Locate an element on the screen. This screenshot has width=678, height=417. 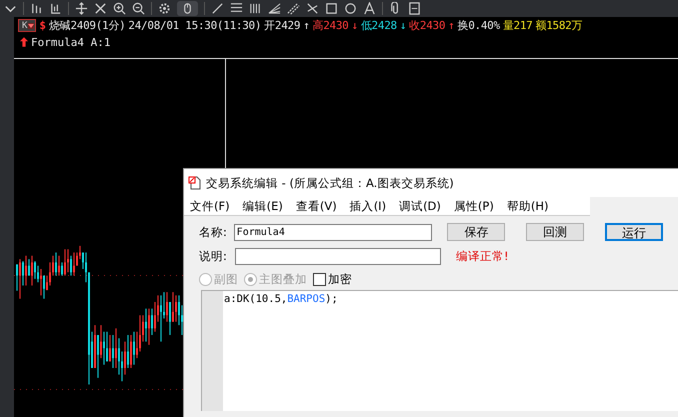
move-icon is located at coordinates (81, 8).